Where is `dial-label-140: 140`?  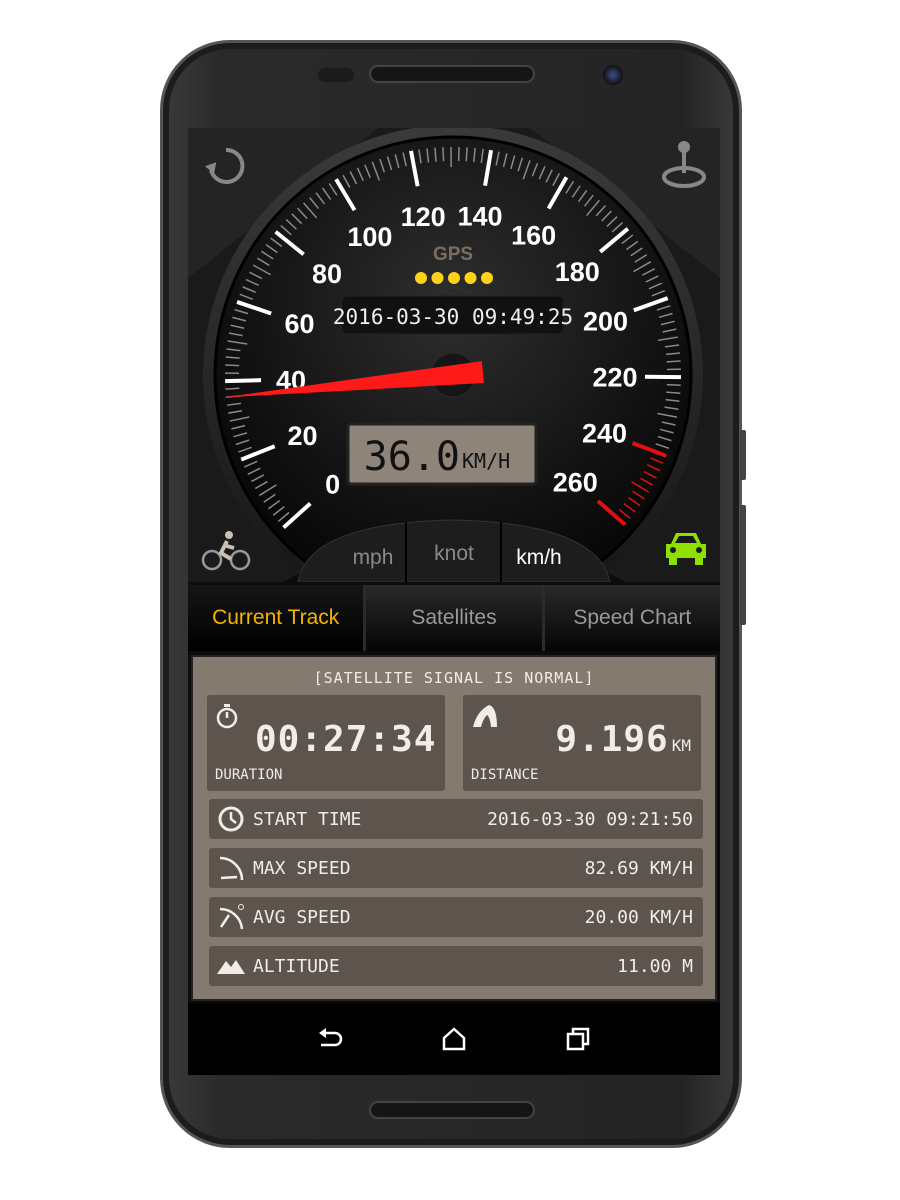
dial-label-140: 140 is located at coordinates (480, 216).